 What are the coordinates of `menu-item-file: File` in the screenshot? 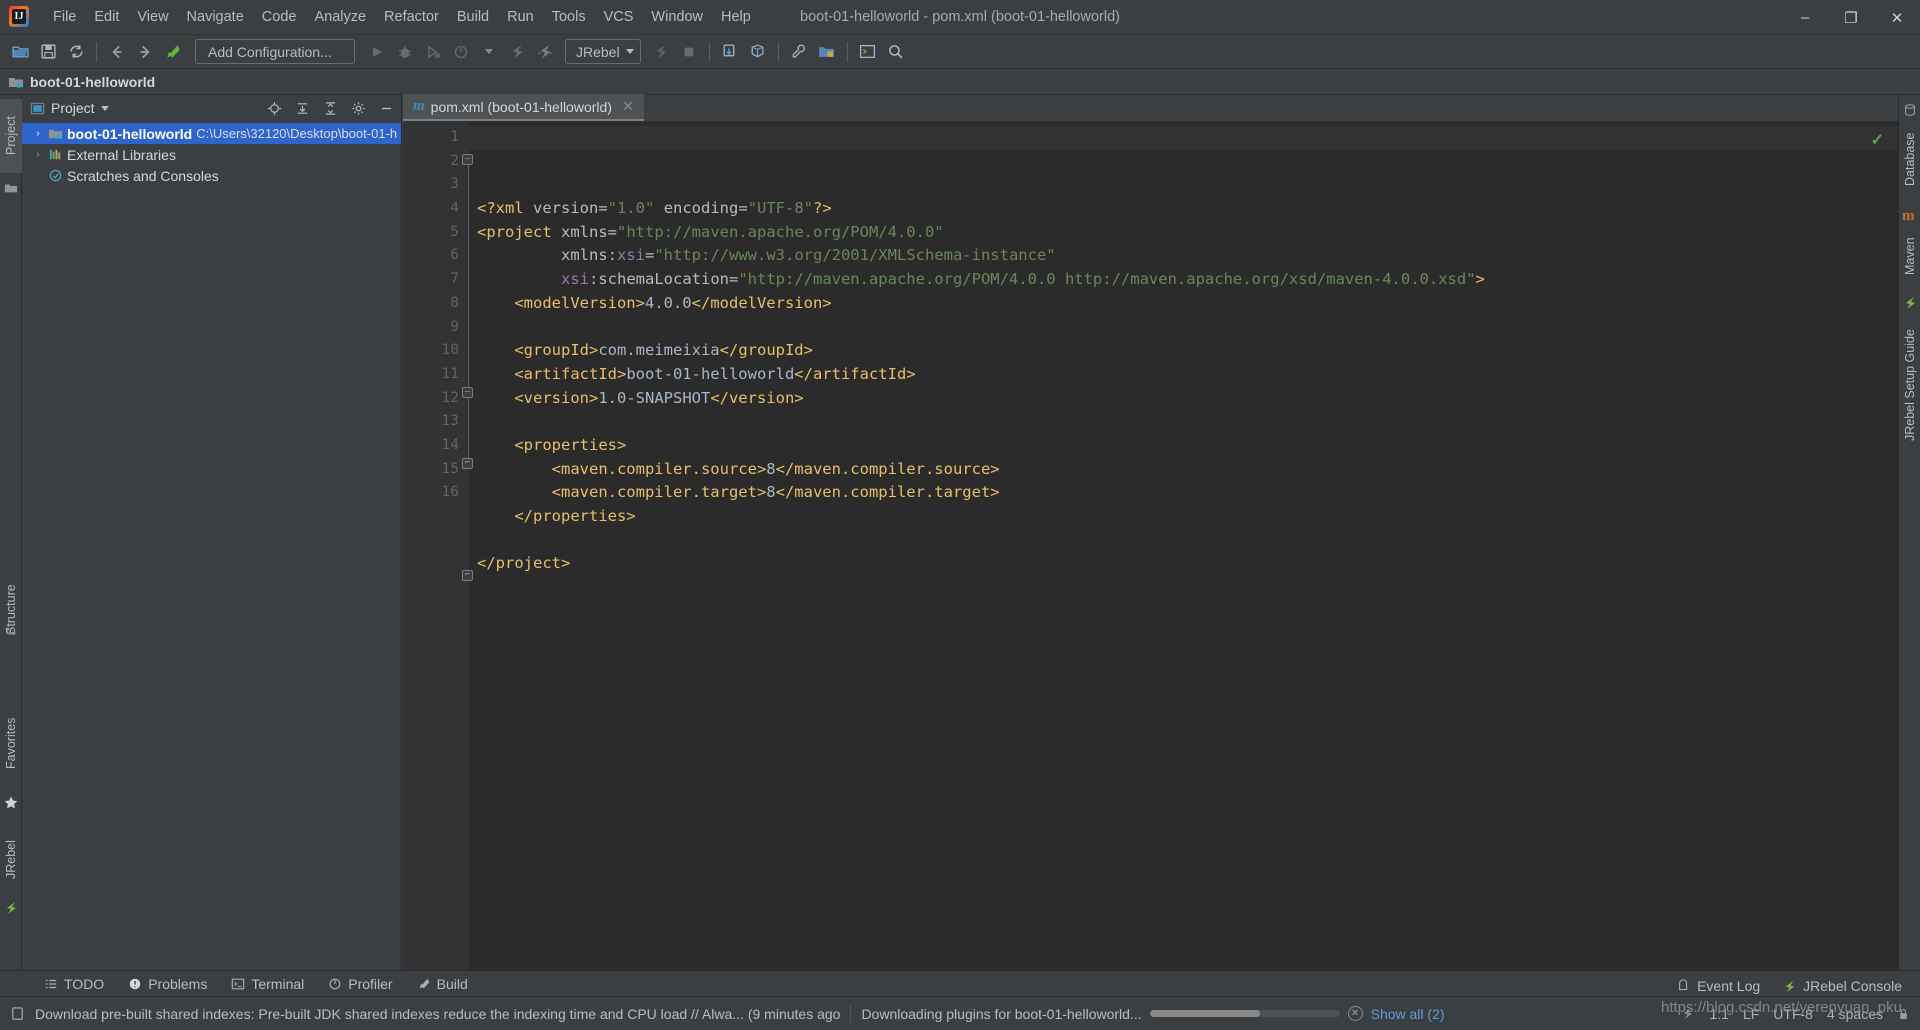 It's located at (64, 17).